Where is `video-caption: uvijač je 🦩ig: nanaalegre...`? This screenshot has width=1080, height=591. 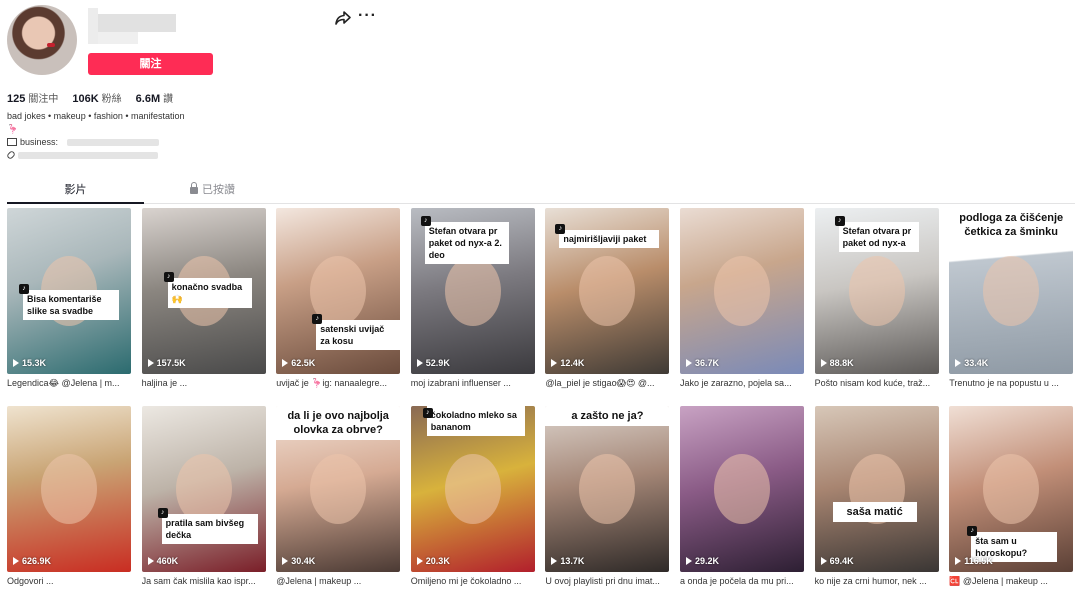 video-caption: uvijač je 🦩ig: nanaalegre... is located at coordinates (338, 383).